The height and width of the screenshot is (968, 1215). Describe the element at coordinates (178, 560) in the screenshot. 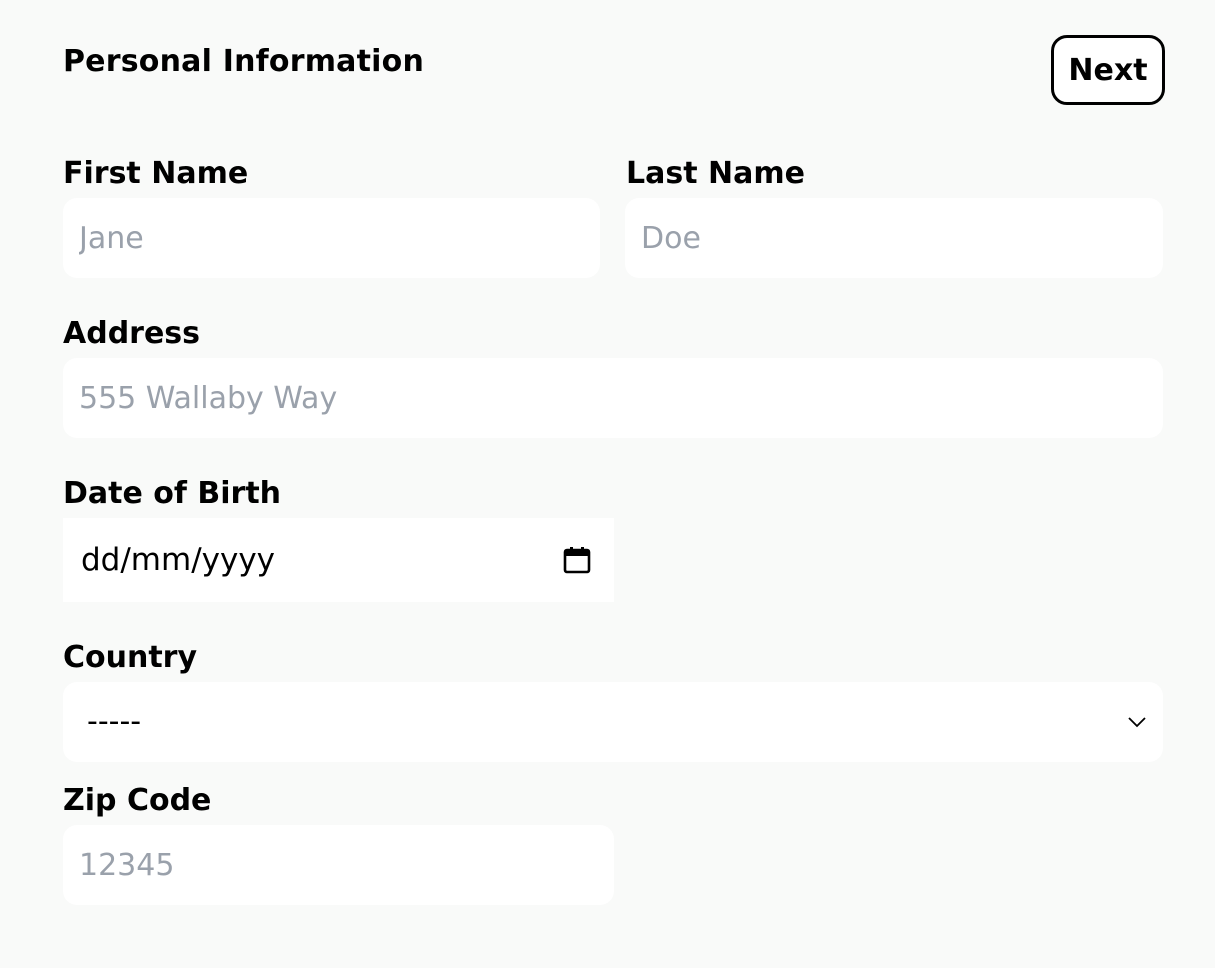

I see `date-of-birth-value: dd/mm/yyyy` at that location.